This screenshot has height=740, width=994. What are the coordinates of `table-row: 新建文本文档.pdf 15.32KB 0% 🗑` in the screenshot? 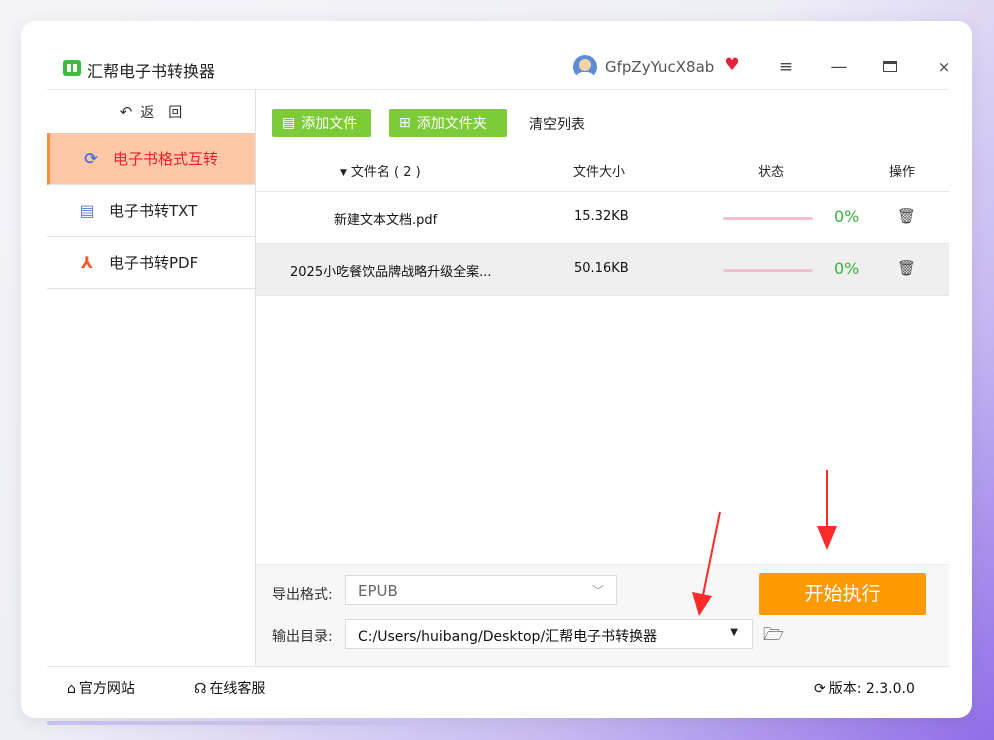 It's located at (602, 218).